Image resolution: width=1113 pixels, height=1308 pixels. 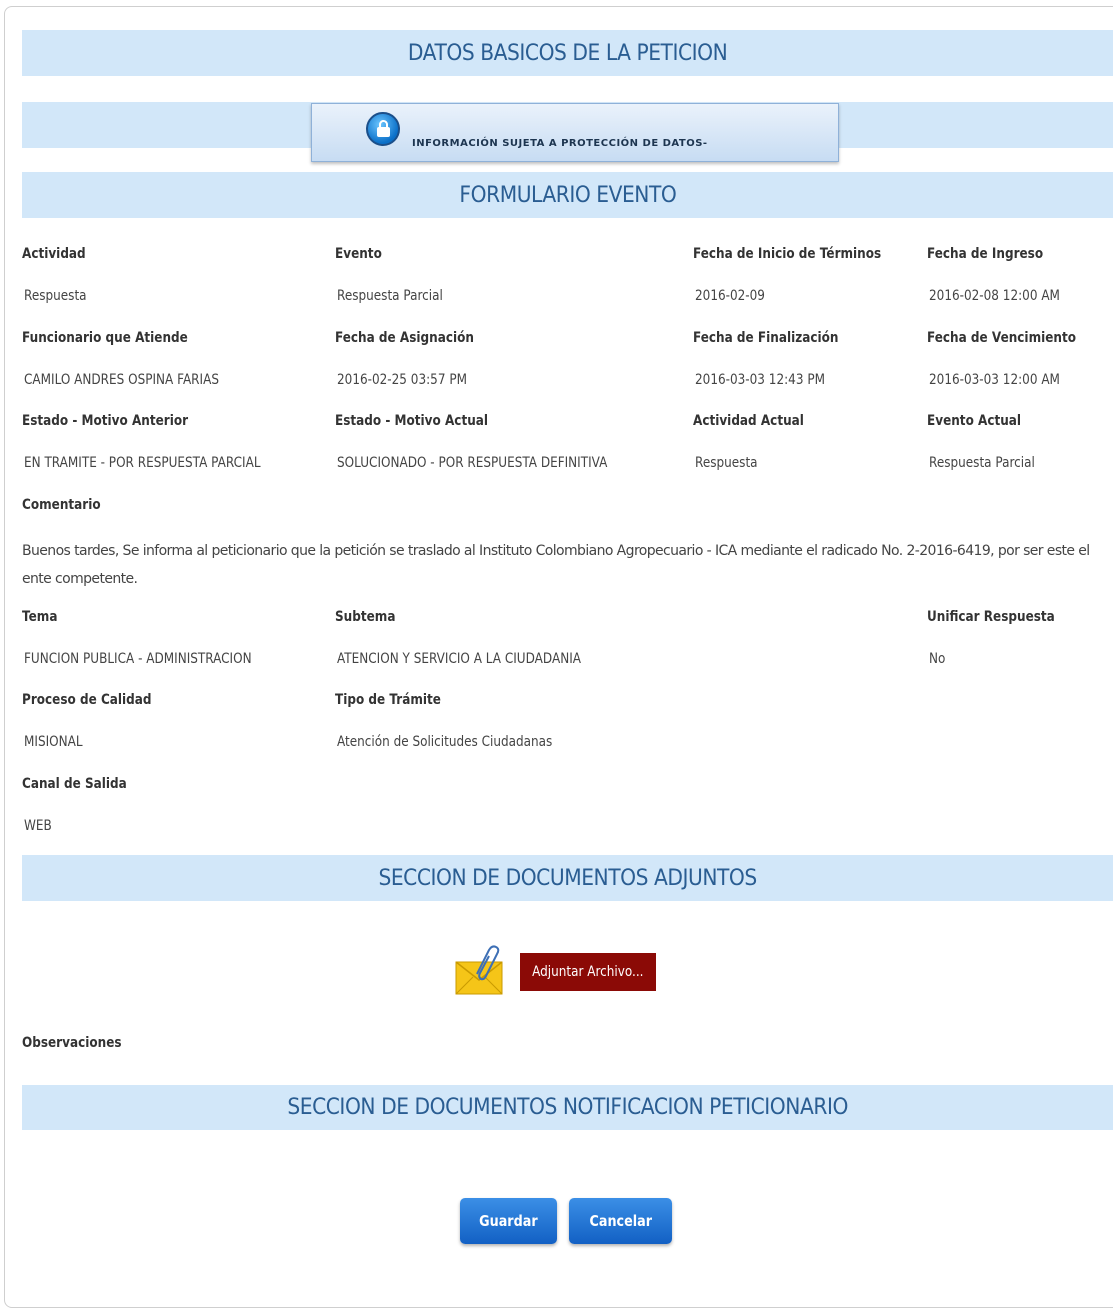 I want to click on value-subtema: ATENCION Y SERVICIO A LA CIUDADANIA, so click(x=459, y=659).